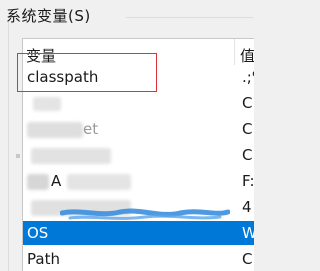 Image resolution: width=320 pixels, height=271 pixels. What do you see at coordinates (138, 181) in the screenshot?
I see `table-row: A F:` at bounding box center [138, 181].